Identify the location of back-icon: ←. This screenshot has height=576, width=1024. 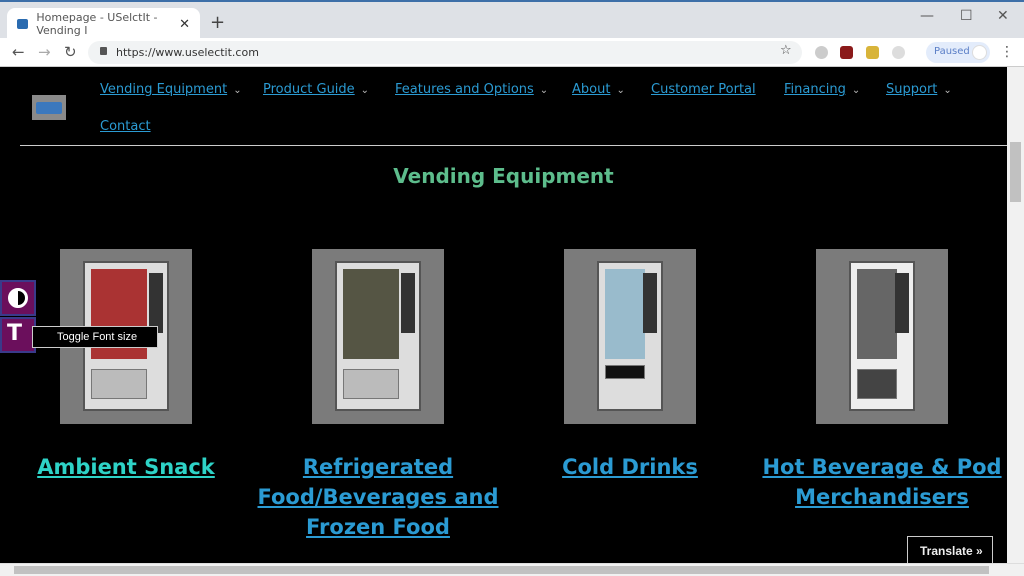
(18, 52).